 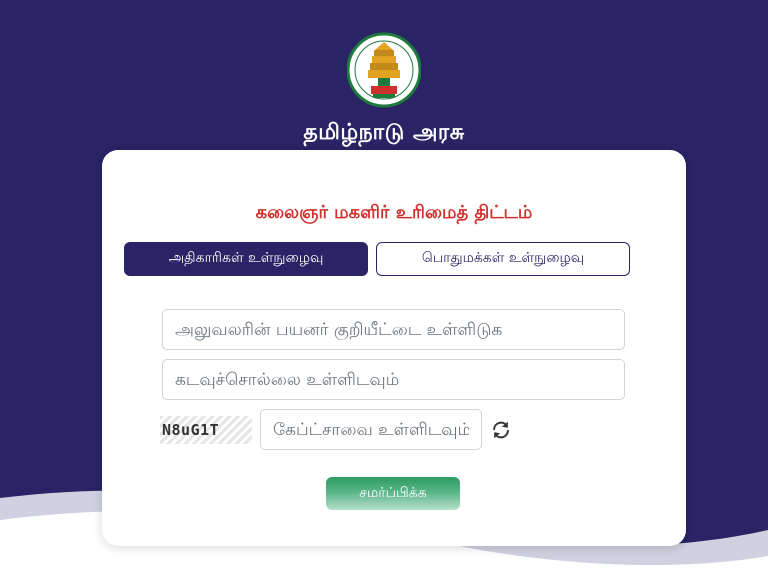 I want to click on scheme-title: கலைஞர் மகளிர் உரிமைத் திட்டம், so click(x=394, y=212).